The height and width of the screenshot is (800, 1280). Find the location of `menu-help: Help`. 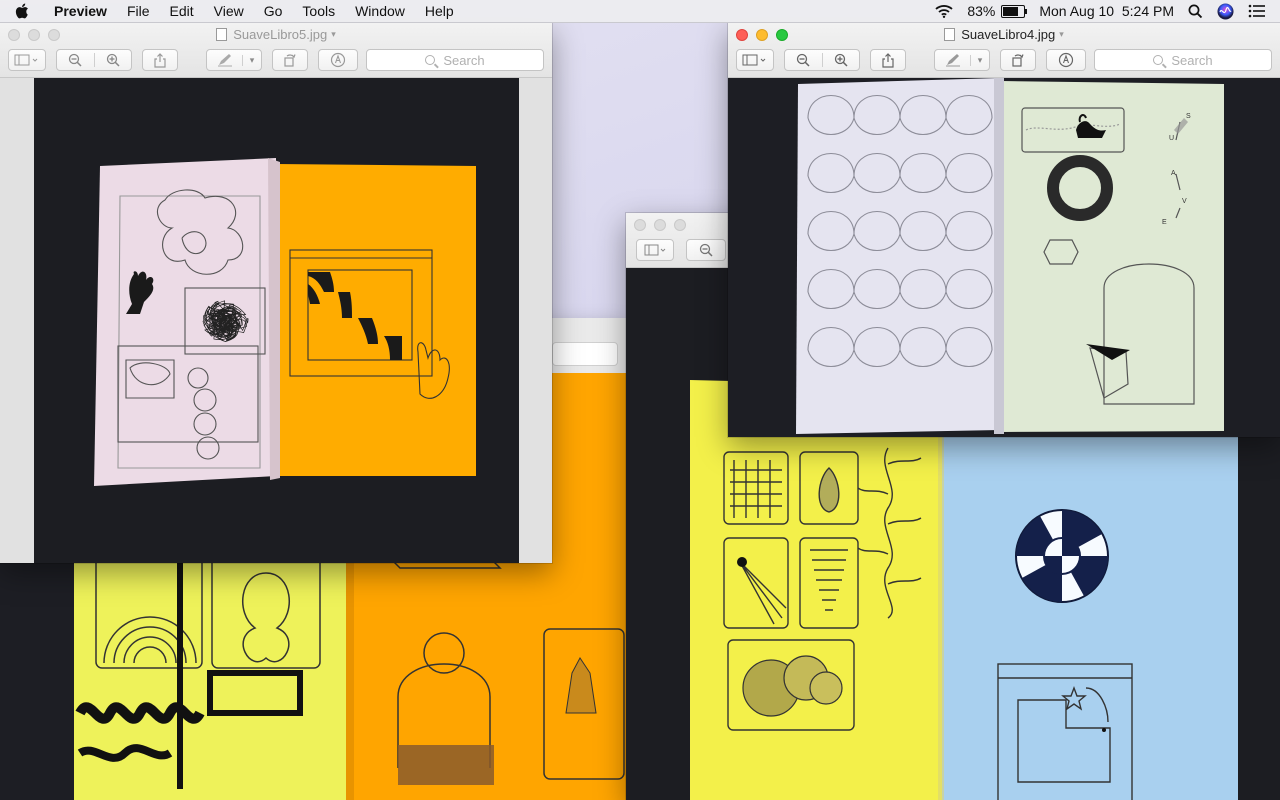

menu-help: Help is located at coordinates (439, 11).